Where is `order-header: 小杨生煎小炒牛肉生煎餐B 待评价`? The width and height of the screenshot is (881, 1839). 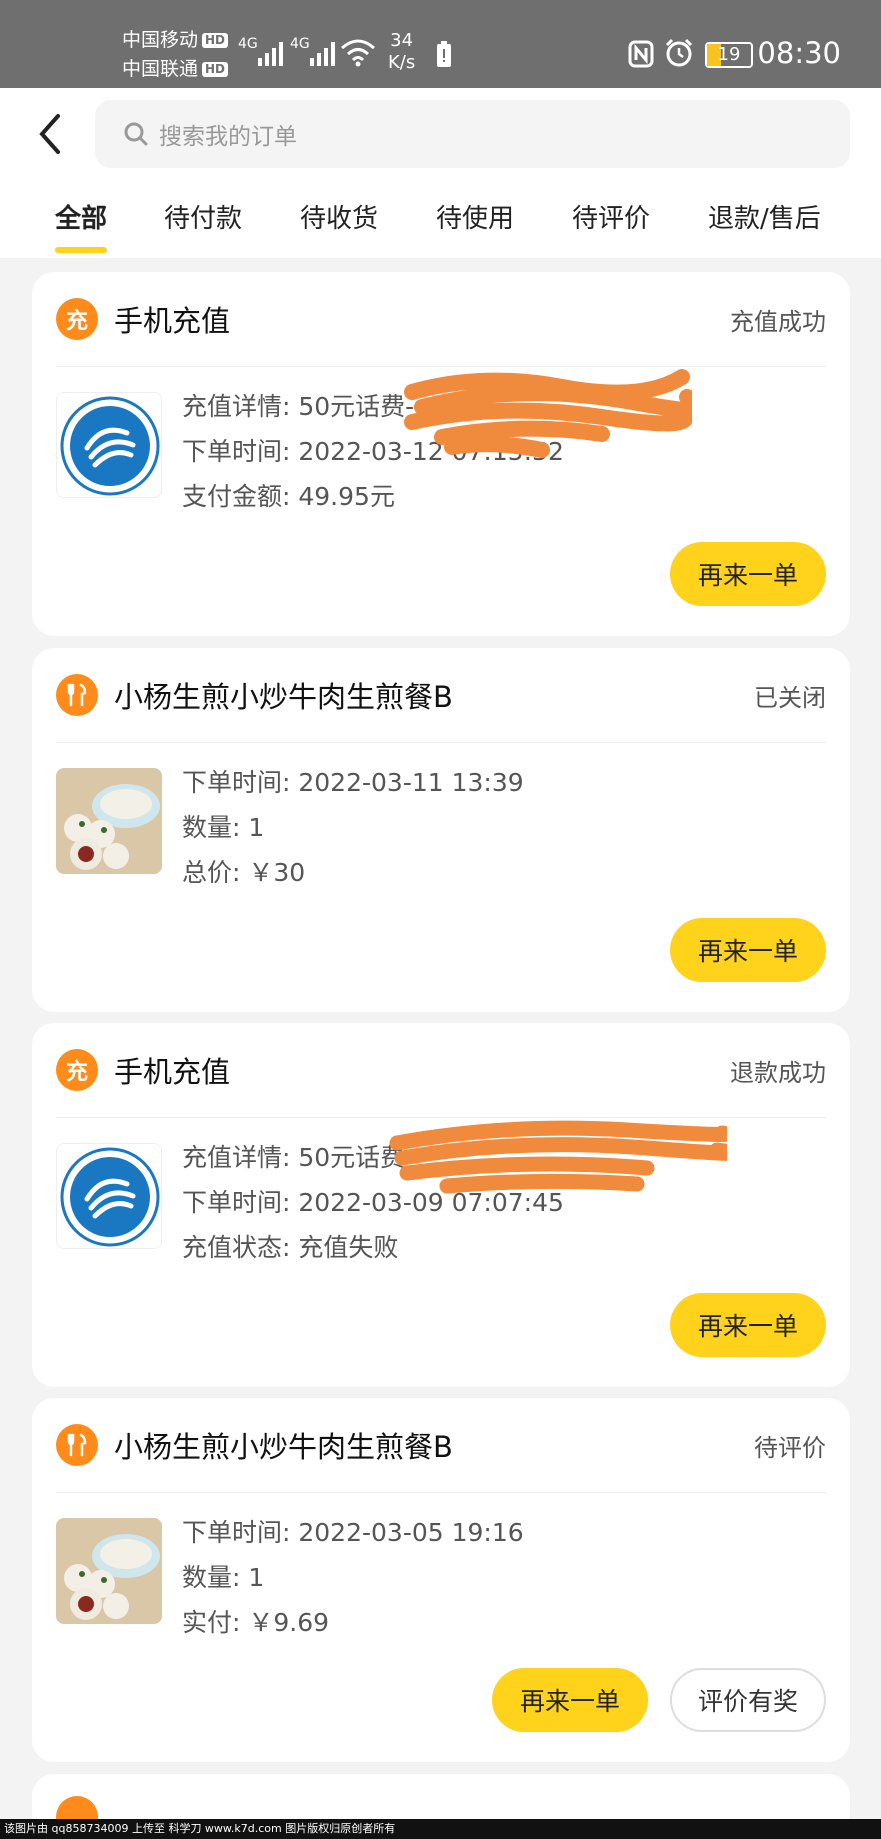
order-header: 小杨生煎小炒牛肉生煎餐B 待评价 is located at coordinates (441, 1445).